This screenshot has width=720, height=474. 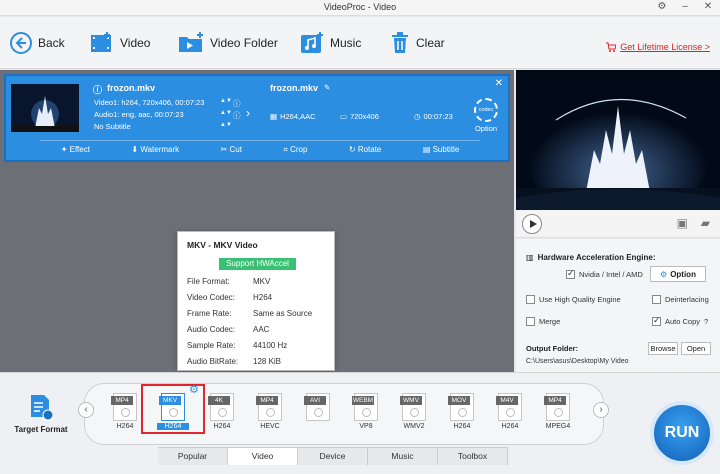 What do you see at coordinates (295, 150) in the screenshot?
I see `crop-button: ⌗ Crop` at bounding box center [295, 150].